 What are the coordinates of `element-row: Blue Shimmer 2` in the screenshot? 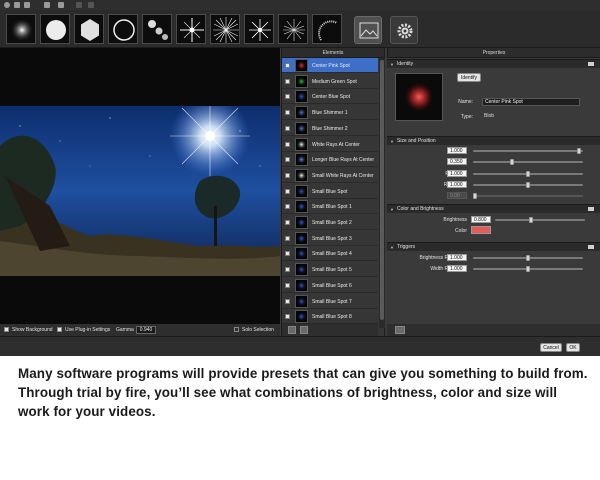 It's located at (330, 128).